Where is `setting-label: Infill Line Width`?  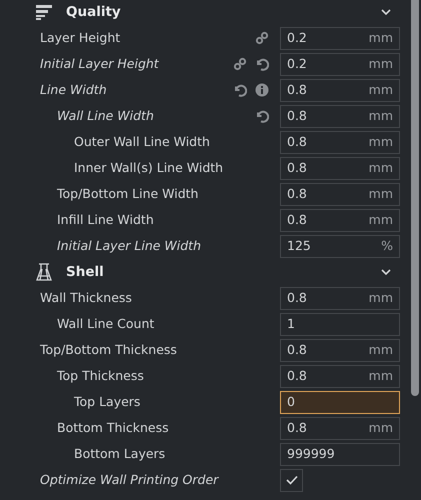
setting-label: Infill Line Width is located at coordinates (105, 219).